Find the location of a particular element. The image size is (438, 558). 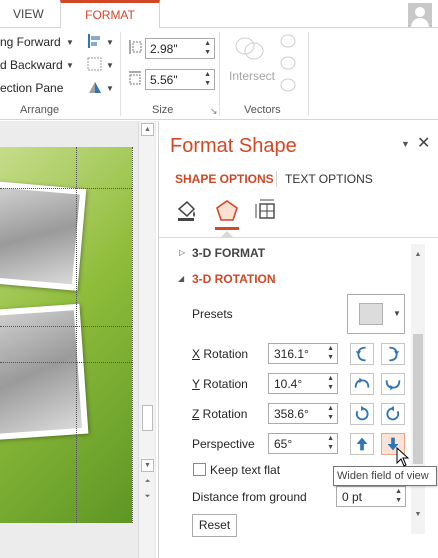

send-backward-dropdown-icon: ▼ is located at coordinates (70, 65).